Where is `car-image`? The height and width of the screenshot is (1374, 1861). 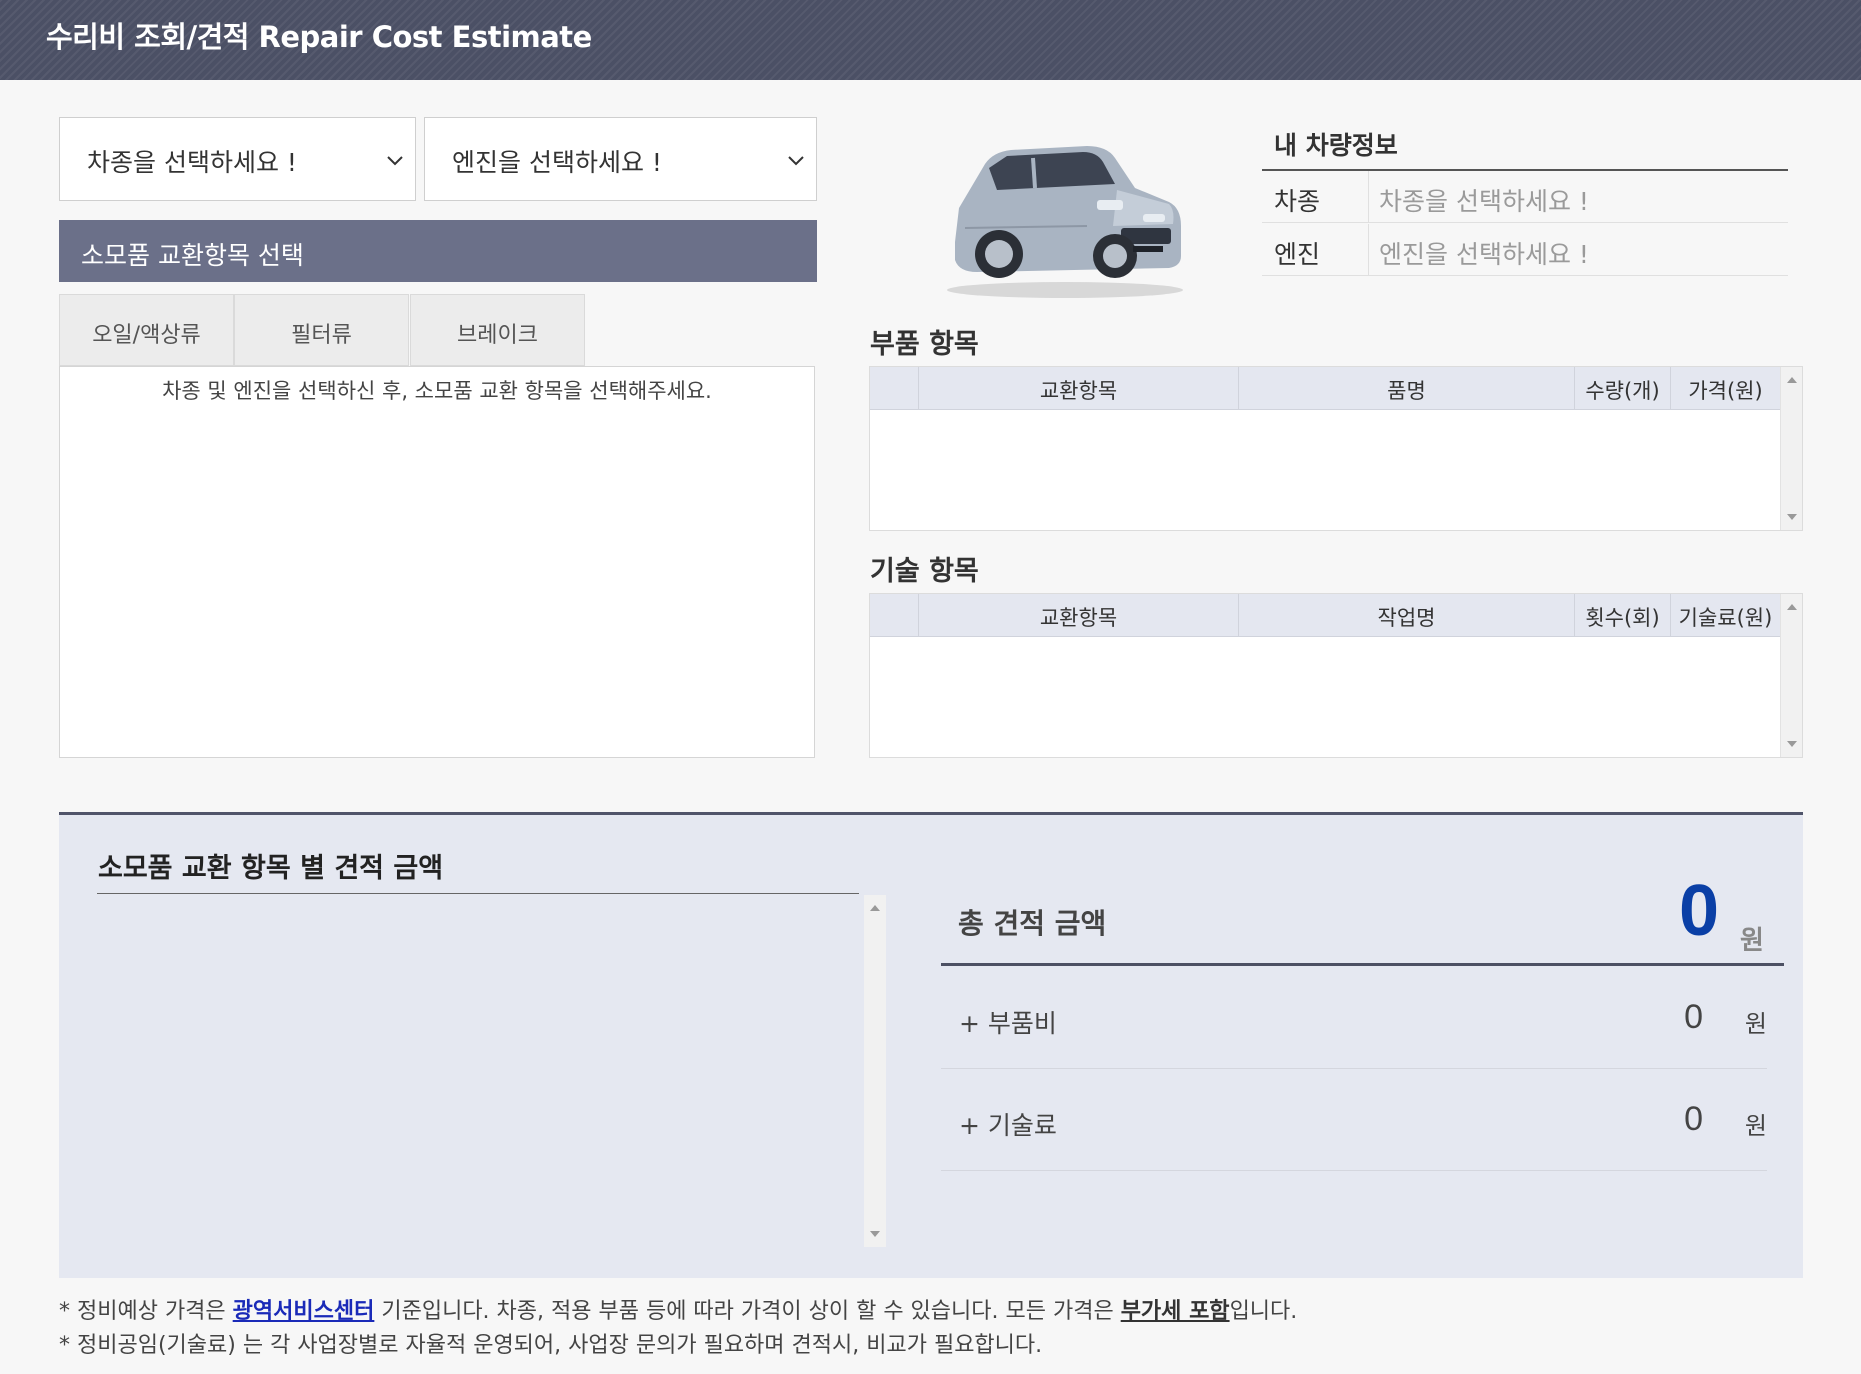 car-image is located at coordinates (1065, 222).